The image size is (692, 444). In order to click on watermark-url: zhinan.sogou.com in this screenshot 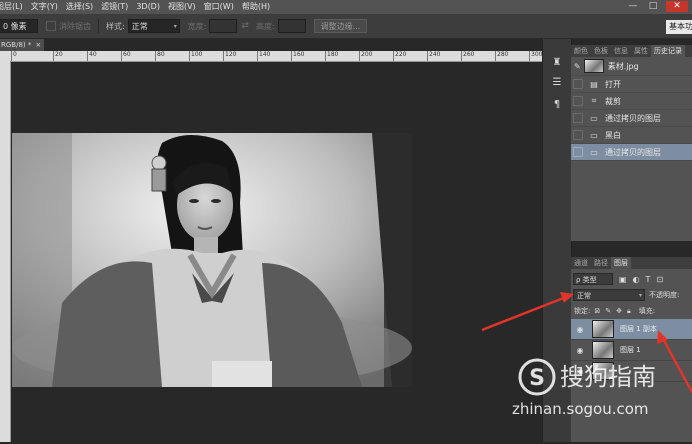, I will do `click(580, 409)`.